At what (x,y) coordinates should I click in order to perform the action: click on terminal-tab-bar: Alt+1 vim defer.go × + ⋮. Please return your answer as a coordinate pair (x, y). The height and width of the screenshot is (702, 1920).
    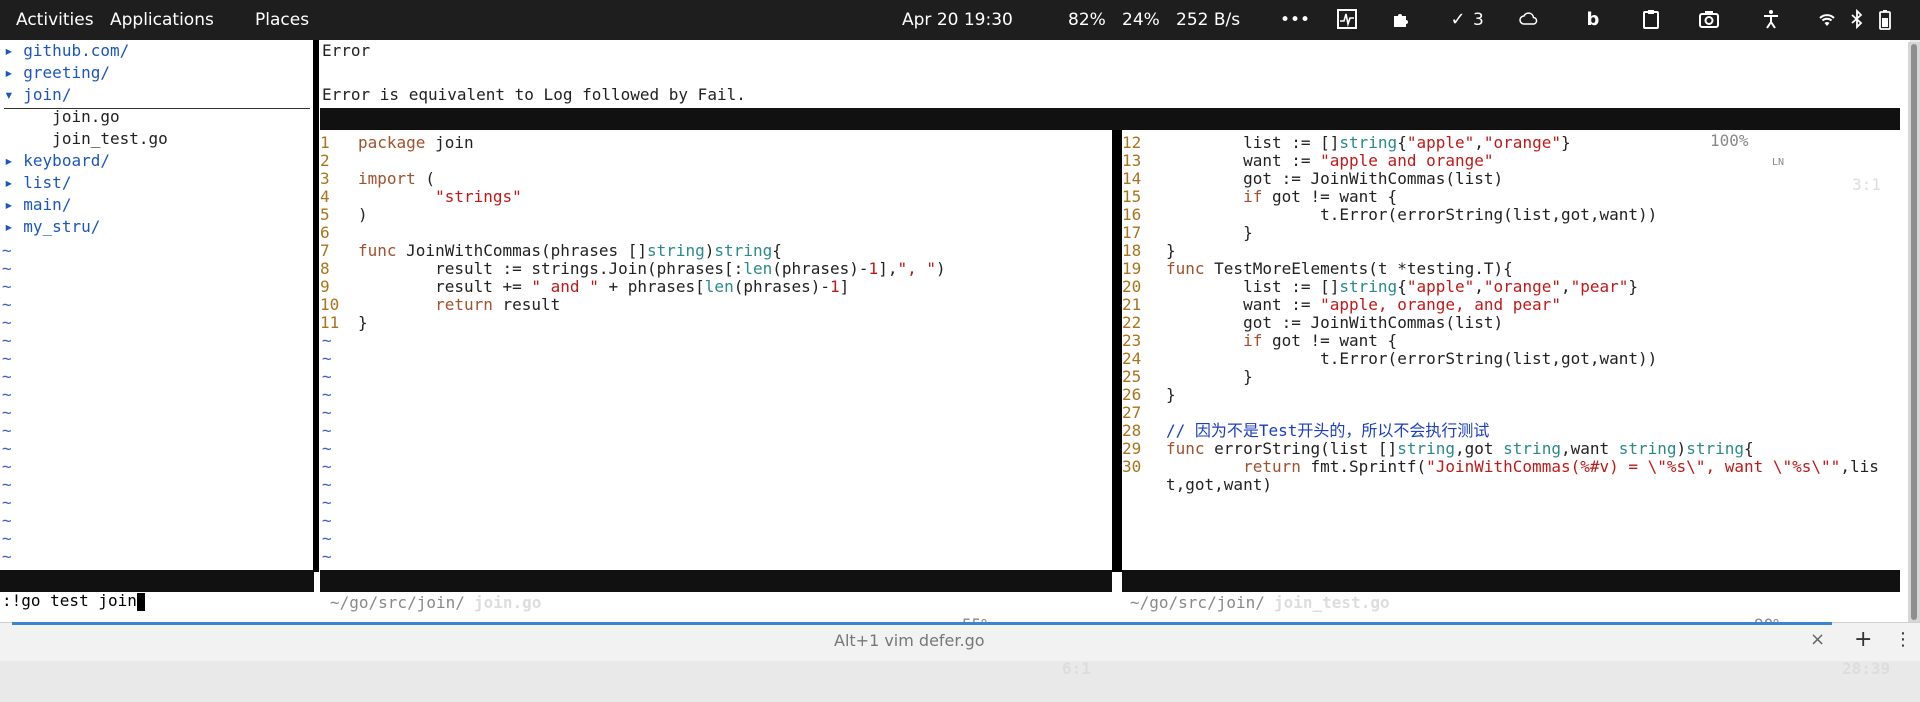
    Looking at the image, I should click on (960, 641).